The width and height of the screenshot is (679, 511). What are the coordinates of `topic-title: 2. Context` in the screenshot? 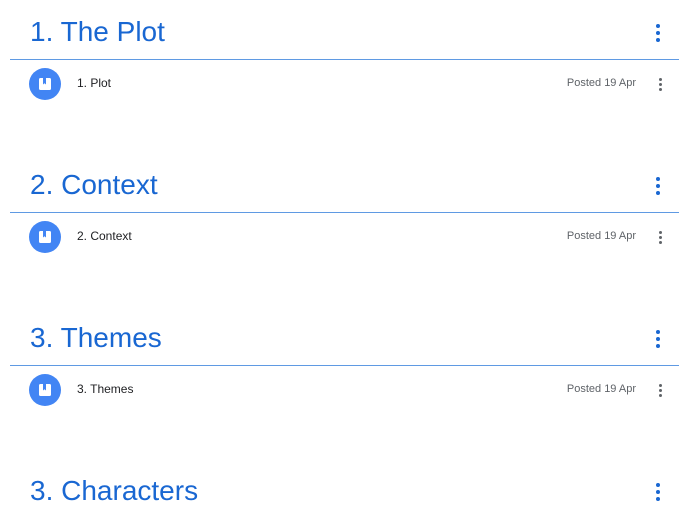 It's located at (94, 185).